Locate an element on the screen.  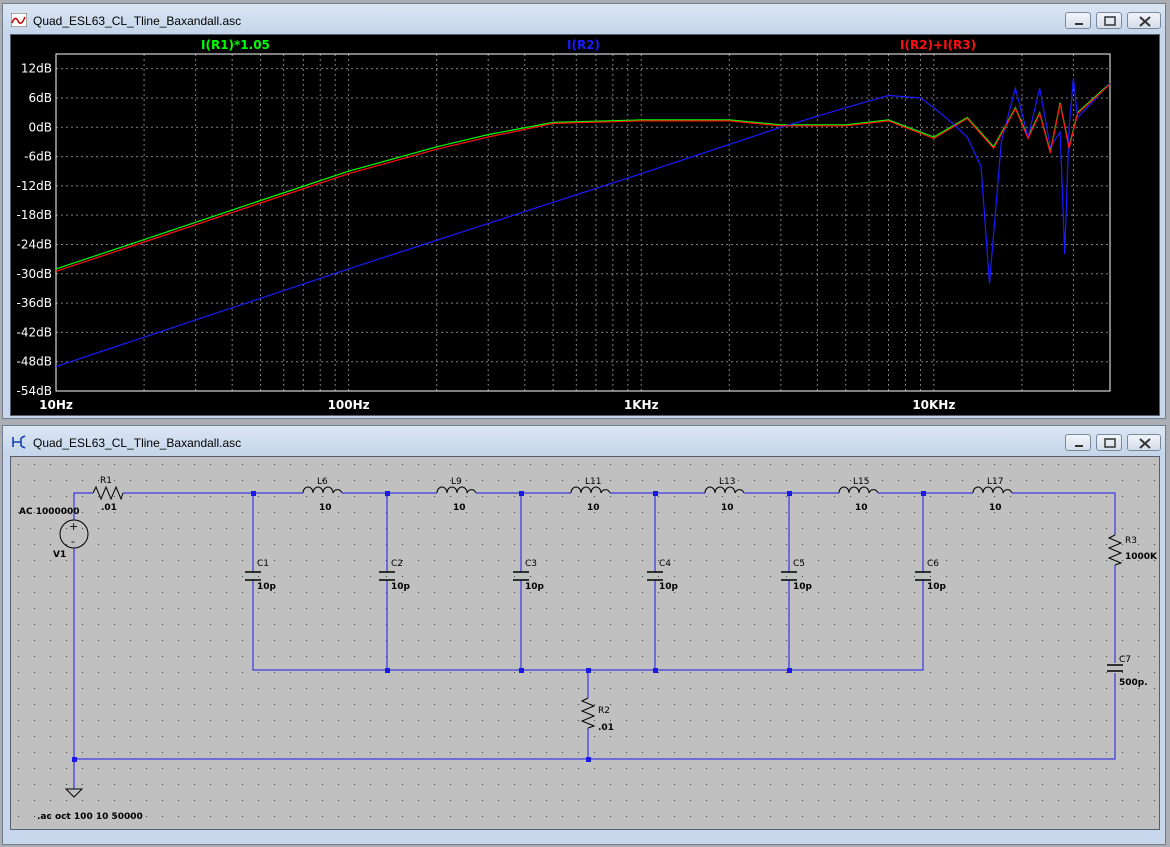
x-tick-label: 100Hz is located at coordinates (349, 405).